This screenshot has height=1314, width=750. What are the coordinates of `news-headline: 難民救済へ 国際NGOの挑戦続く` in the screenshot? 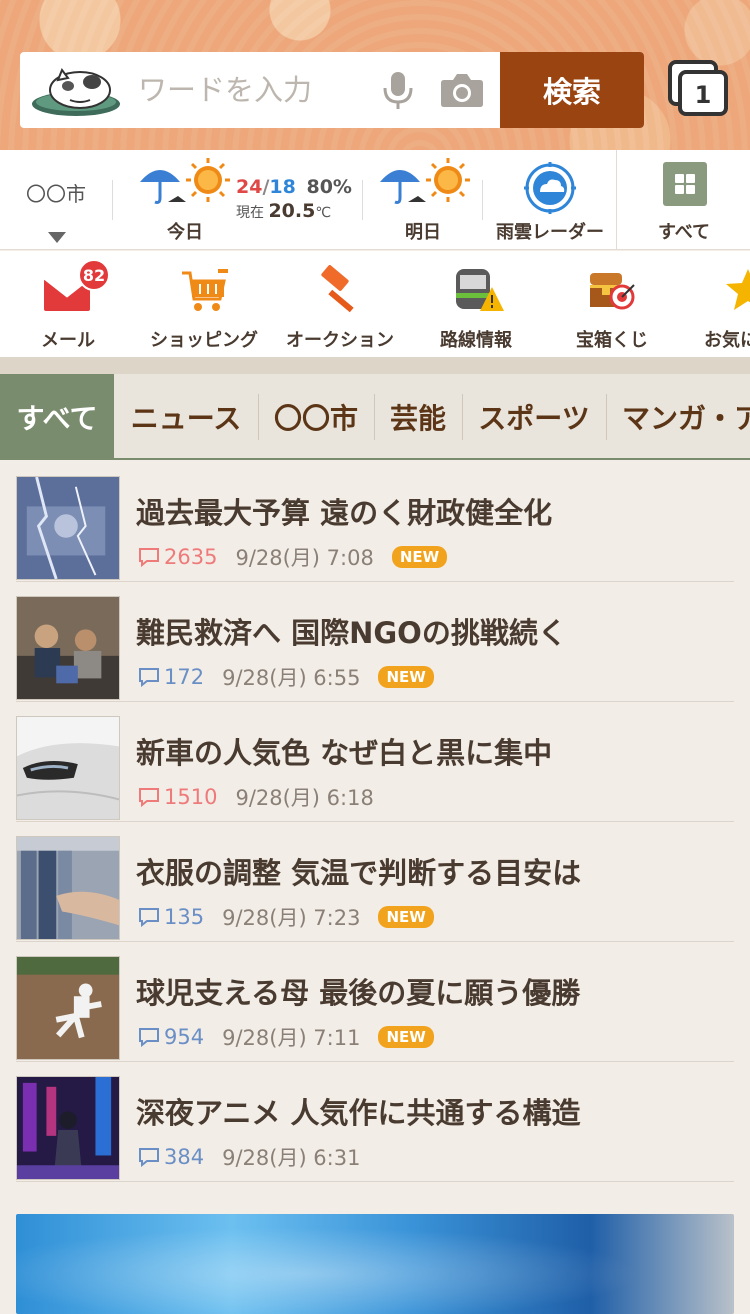 It's located at (351, 633).